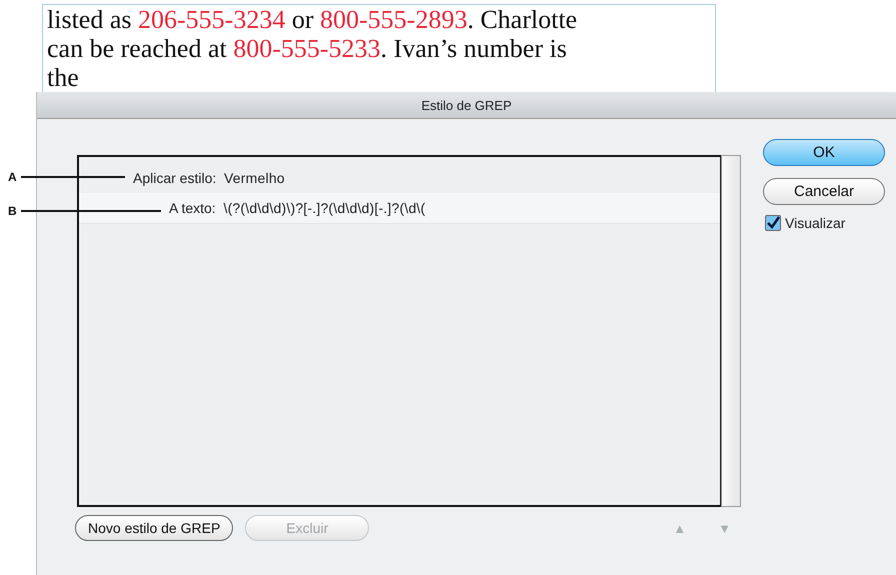 This screenshot has width=896, height=575. What do you see at coordinates (824, 191) in the screenshot?
I see `cancel-button: Cancelar` at bounding box center [824, 191].